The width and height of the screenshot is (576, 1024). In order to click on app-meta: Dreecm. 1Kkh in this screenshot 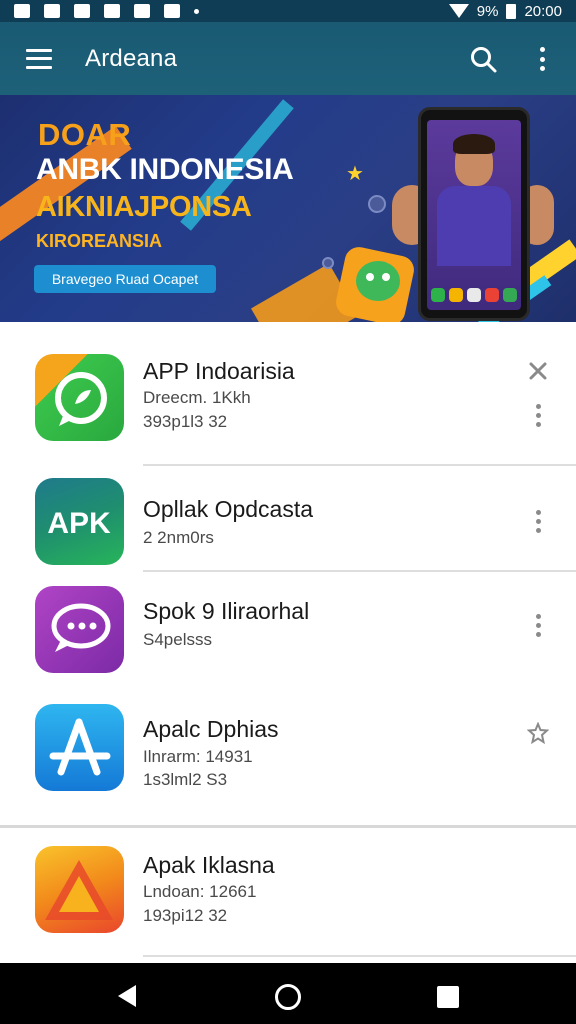, I will do `click(197, 397)`.